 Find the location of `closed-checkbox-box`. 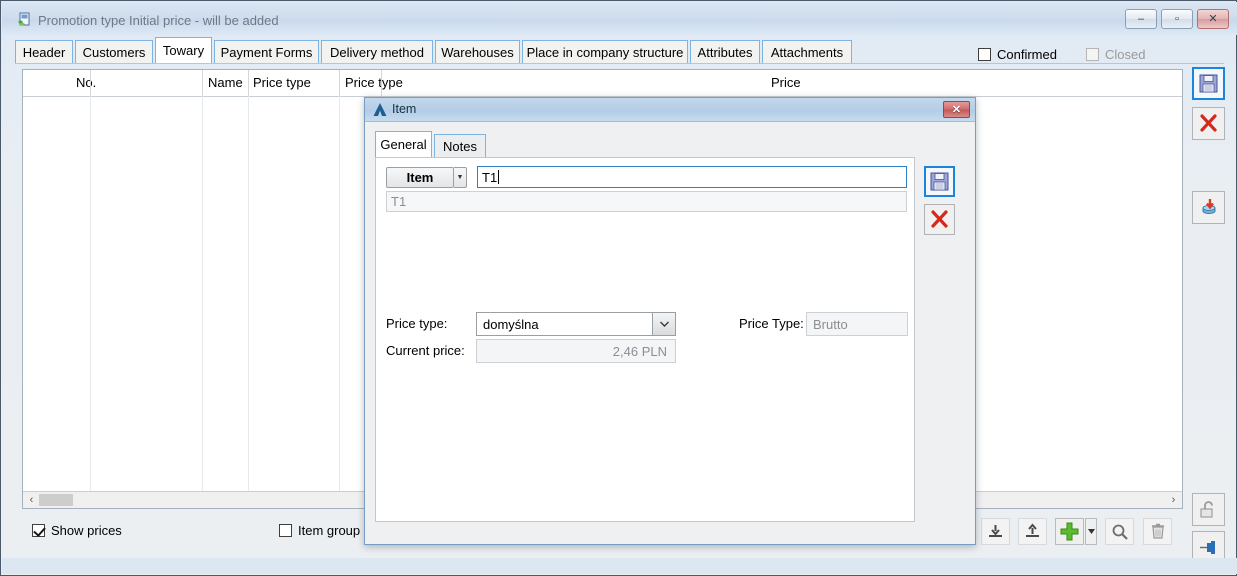

closed-checkbox-box is located at coordinates (1092, 54).